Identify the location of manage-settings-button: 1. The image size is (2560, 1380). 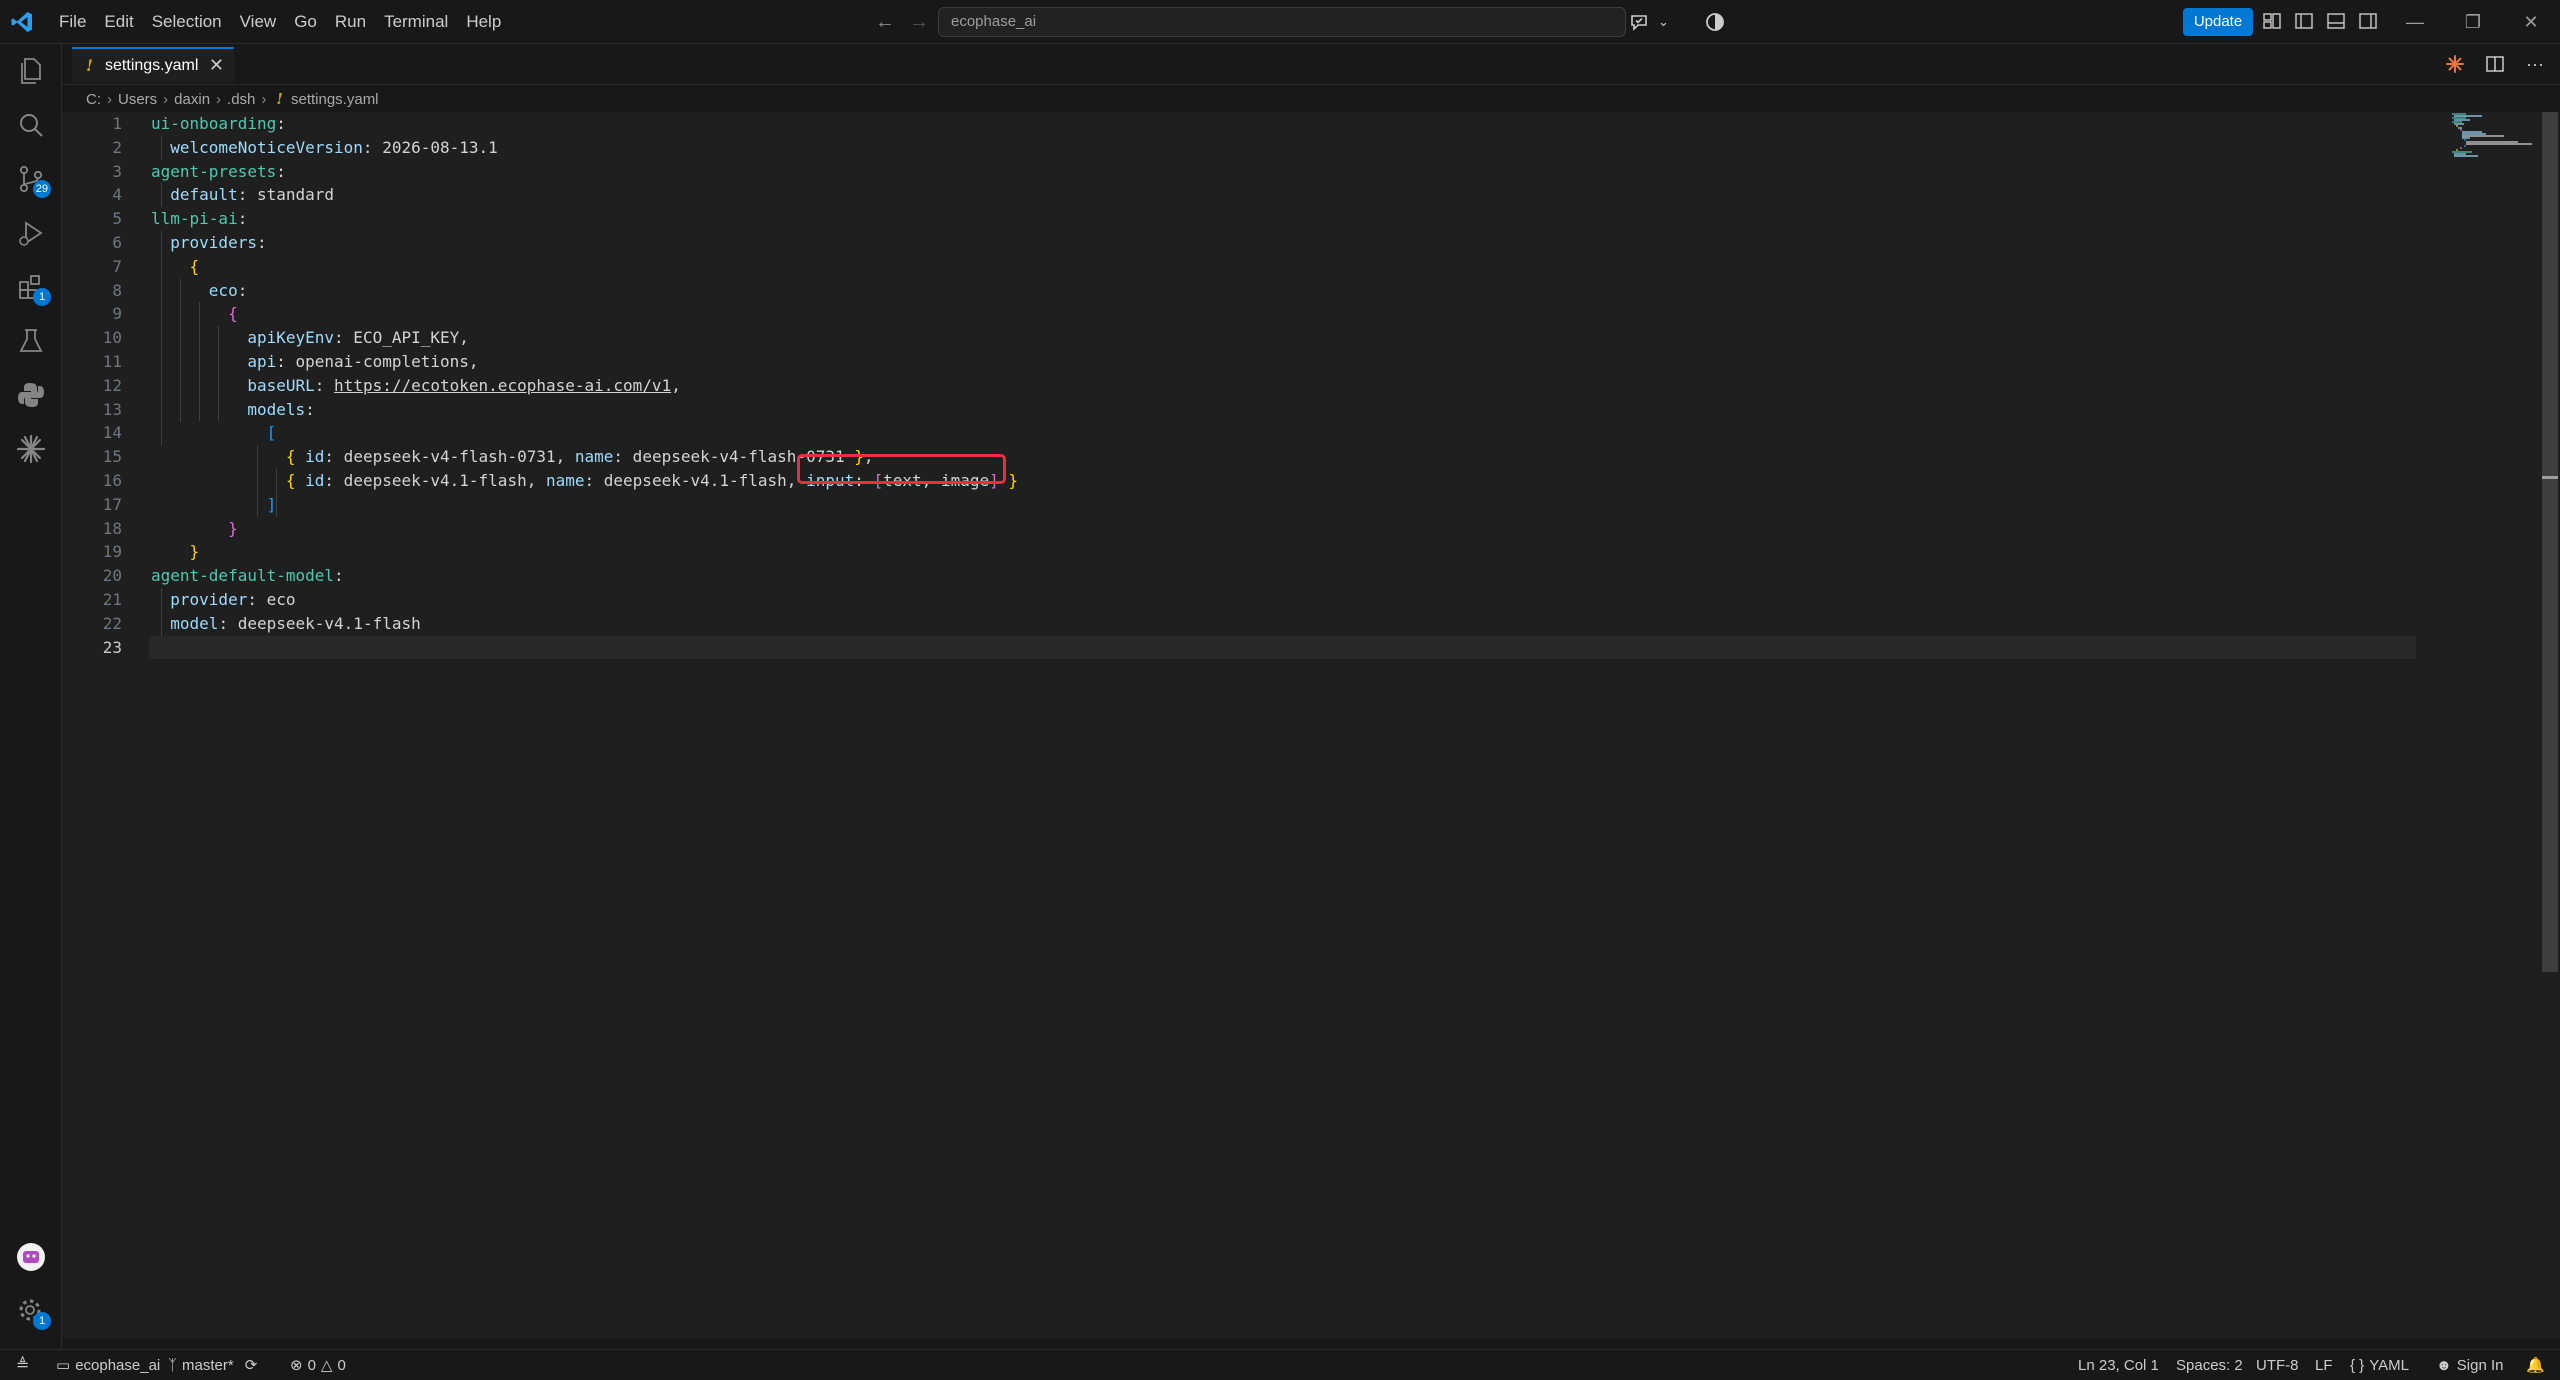
(32, 1312).